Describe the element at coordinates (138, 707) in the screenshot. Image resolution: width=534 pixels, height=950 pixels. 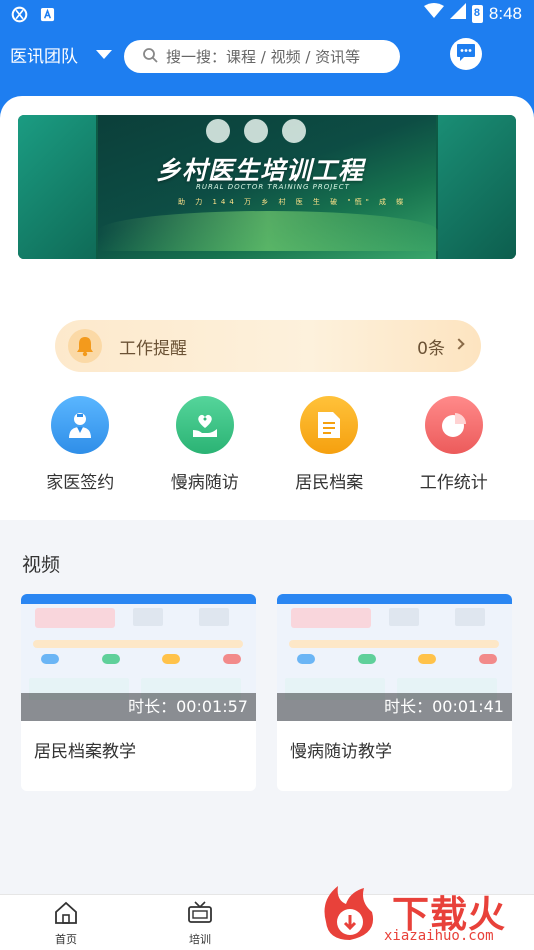
I see `video-duration: 时长：00:01:57` at that location.